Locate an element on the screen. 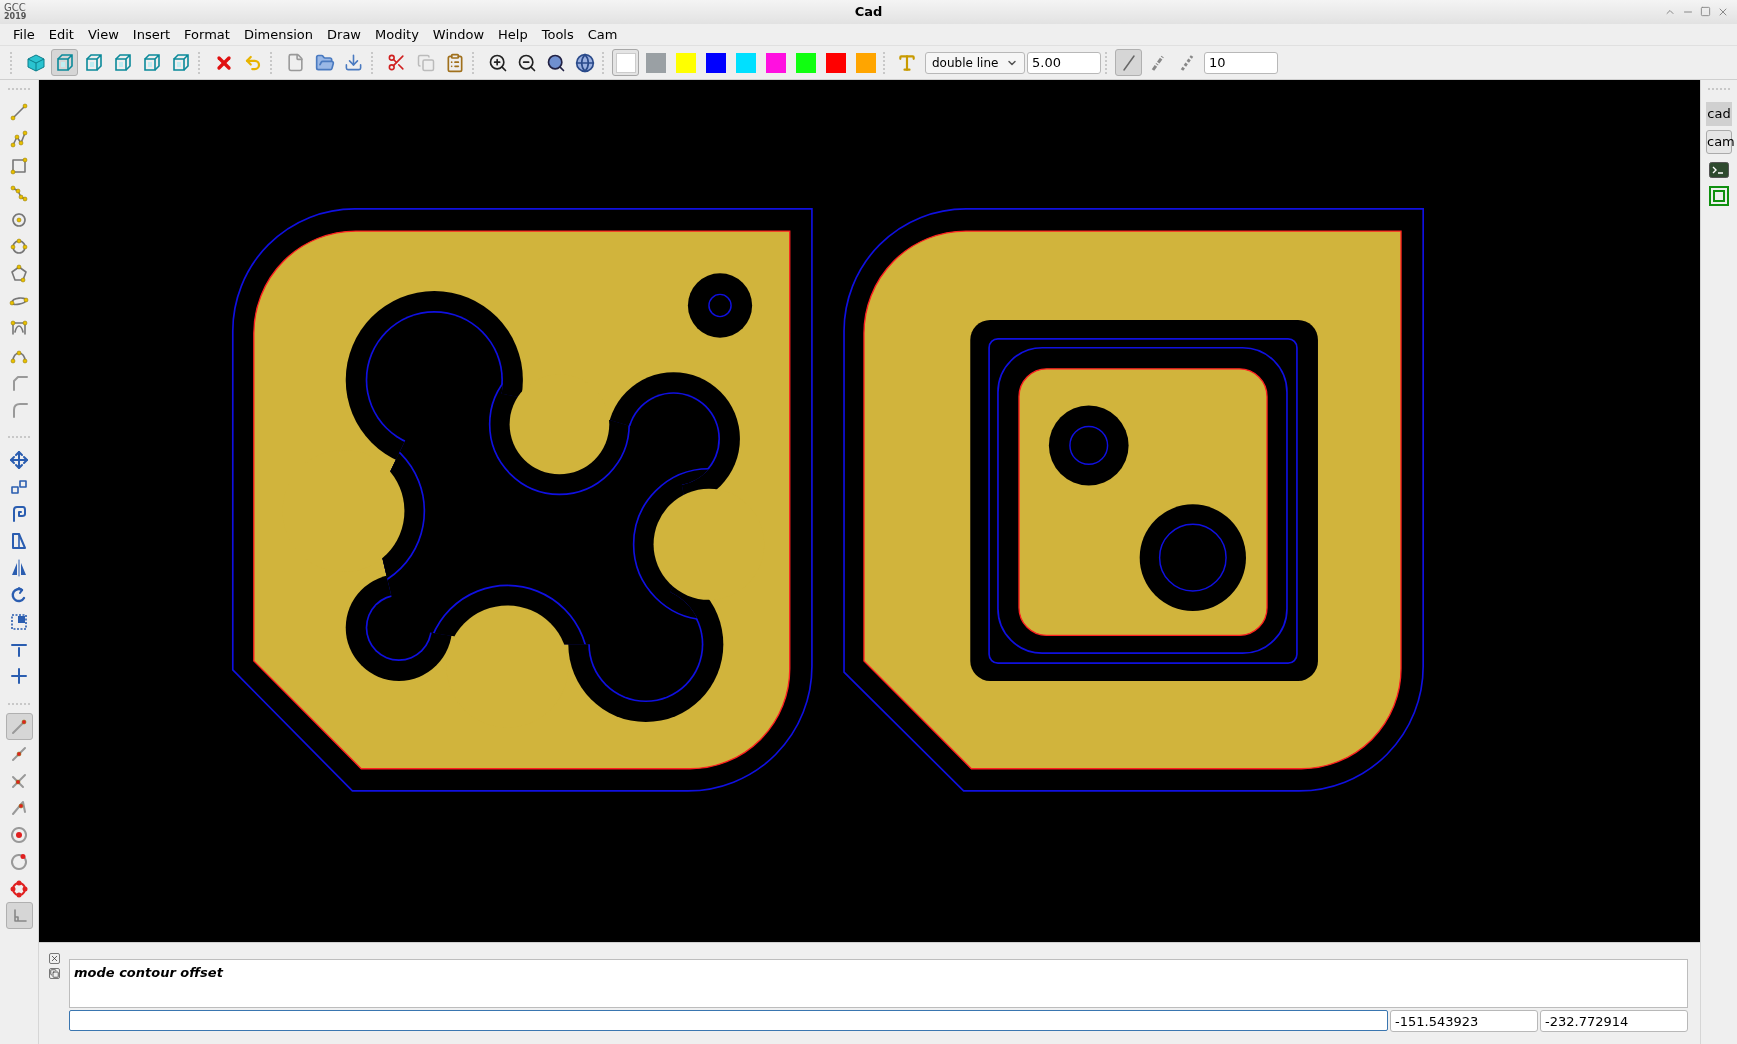 This screenshot has width=1737, height=1044. command-input is located at coordinates (728, 1020).